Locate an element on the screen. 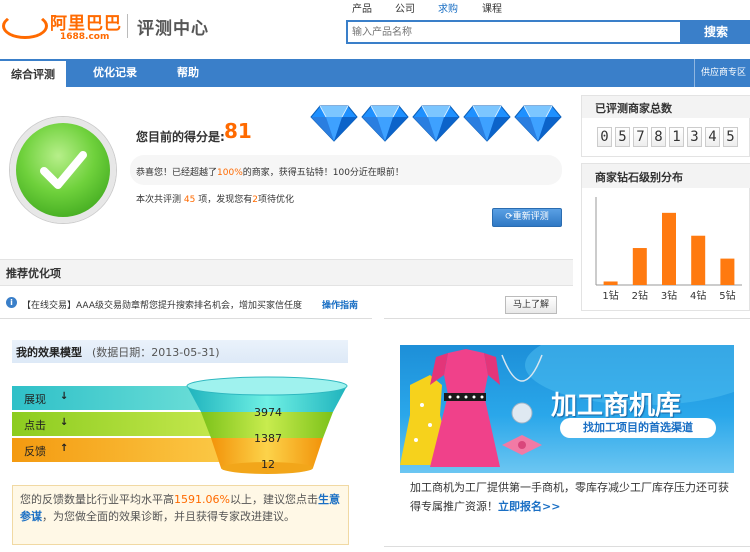 The width and height of the screenshot is (750, 552). count-digit: 7 is located at coordinates (640, 137).